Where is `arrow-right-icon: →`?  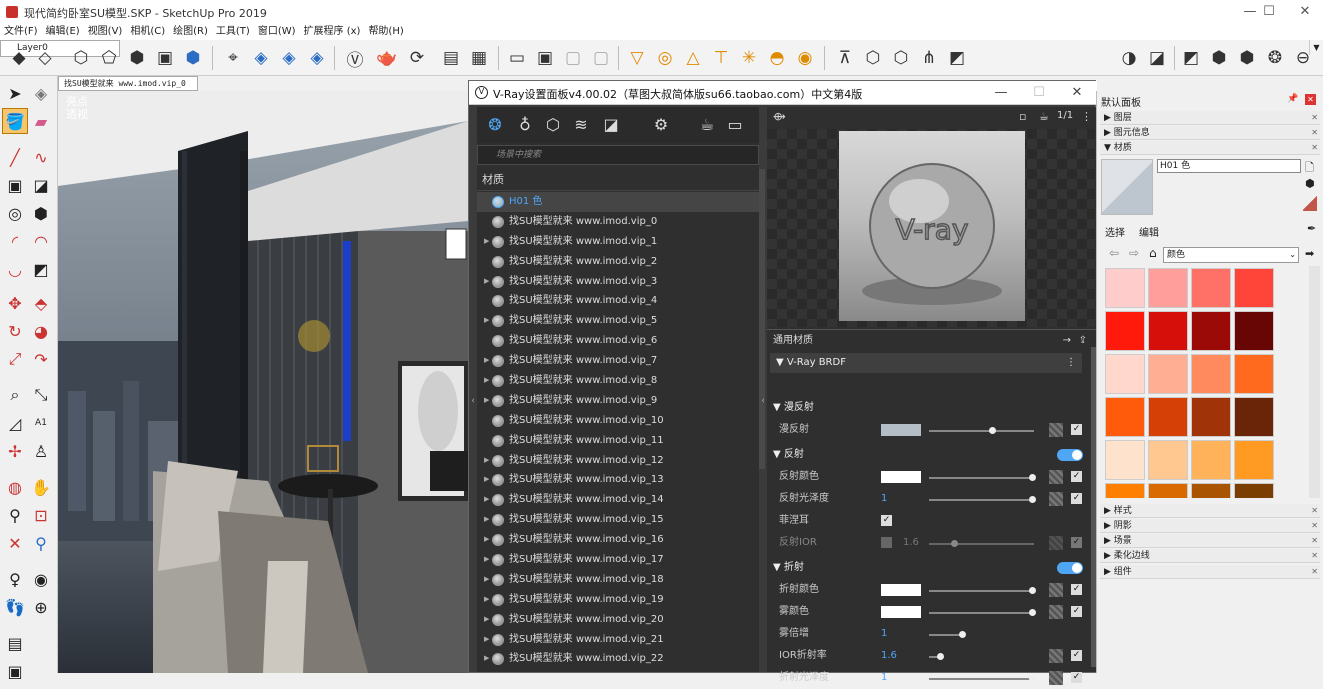
arrow-right-icon: → is located at coordinates (1067, 341).